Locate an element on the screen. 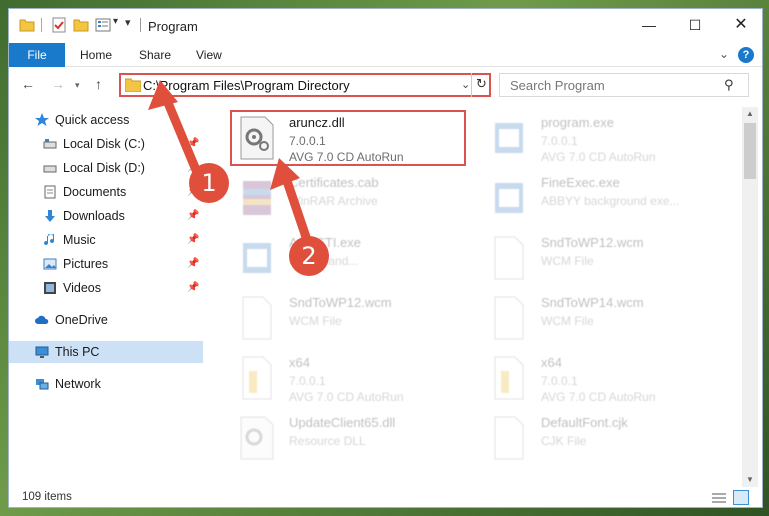  sidebar-item-pictures: Pictures 📌 is located at coordinates (106, 264).